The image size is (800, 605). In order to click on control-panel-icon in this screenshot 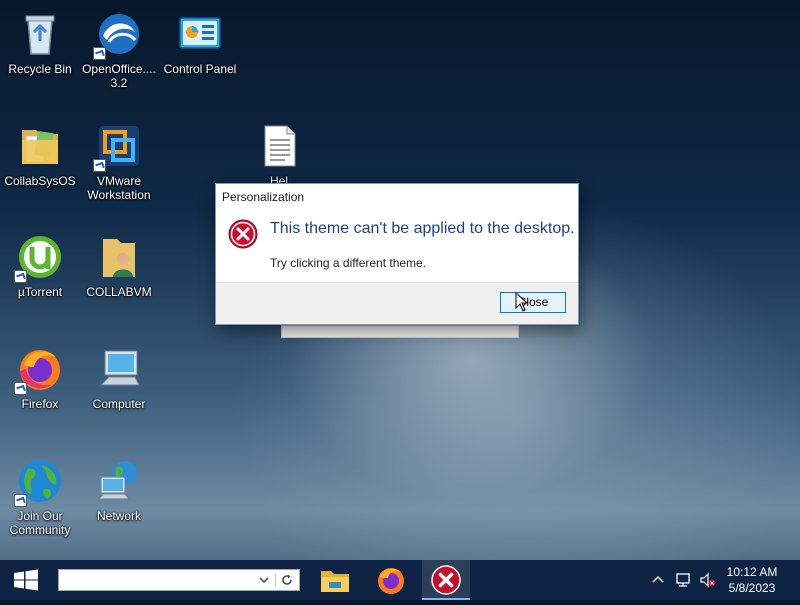, I will do `click(200, 34)`.